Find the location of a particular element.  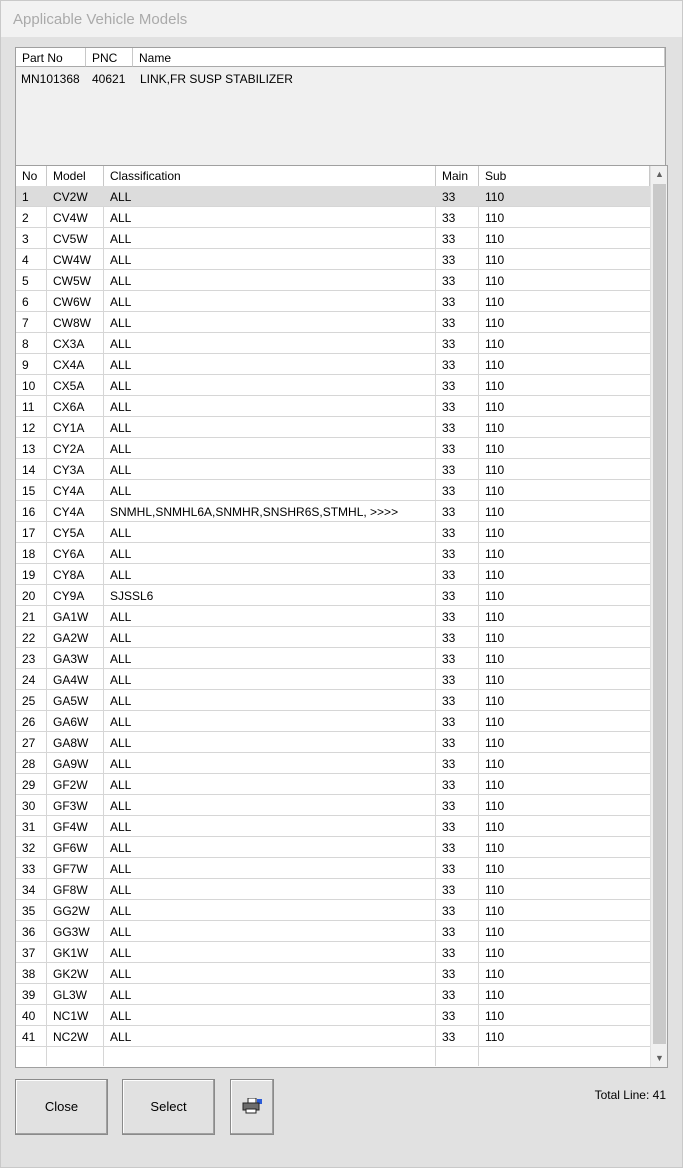

row-no: 22 is located at coordinates (29, 638).